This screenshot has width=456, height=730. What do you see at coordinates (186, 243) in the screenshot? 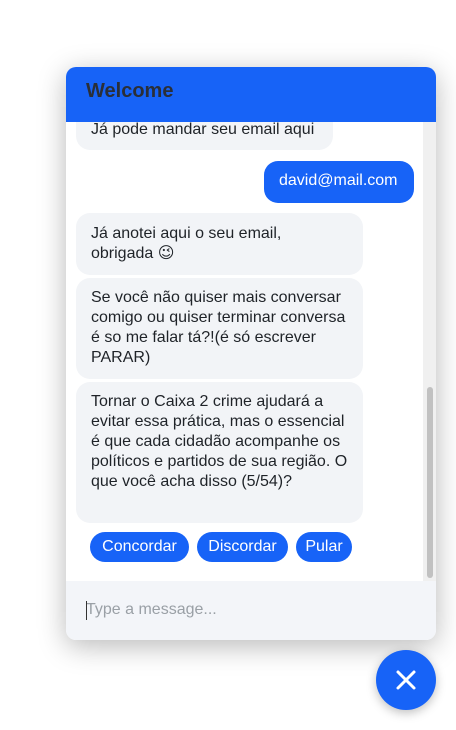
I see `message-text: Já anotei aqui o seu email, obrigada` at bounding box center [186, 243].